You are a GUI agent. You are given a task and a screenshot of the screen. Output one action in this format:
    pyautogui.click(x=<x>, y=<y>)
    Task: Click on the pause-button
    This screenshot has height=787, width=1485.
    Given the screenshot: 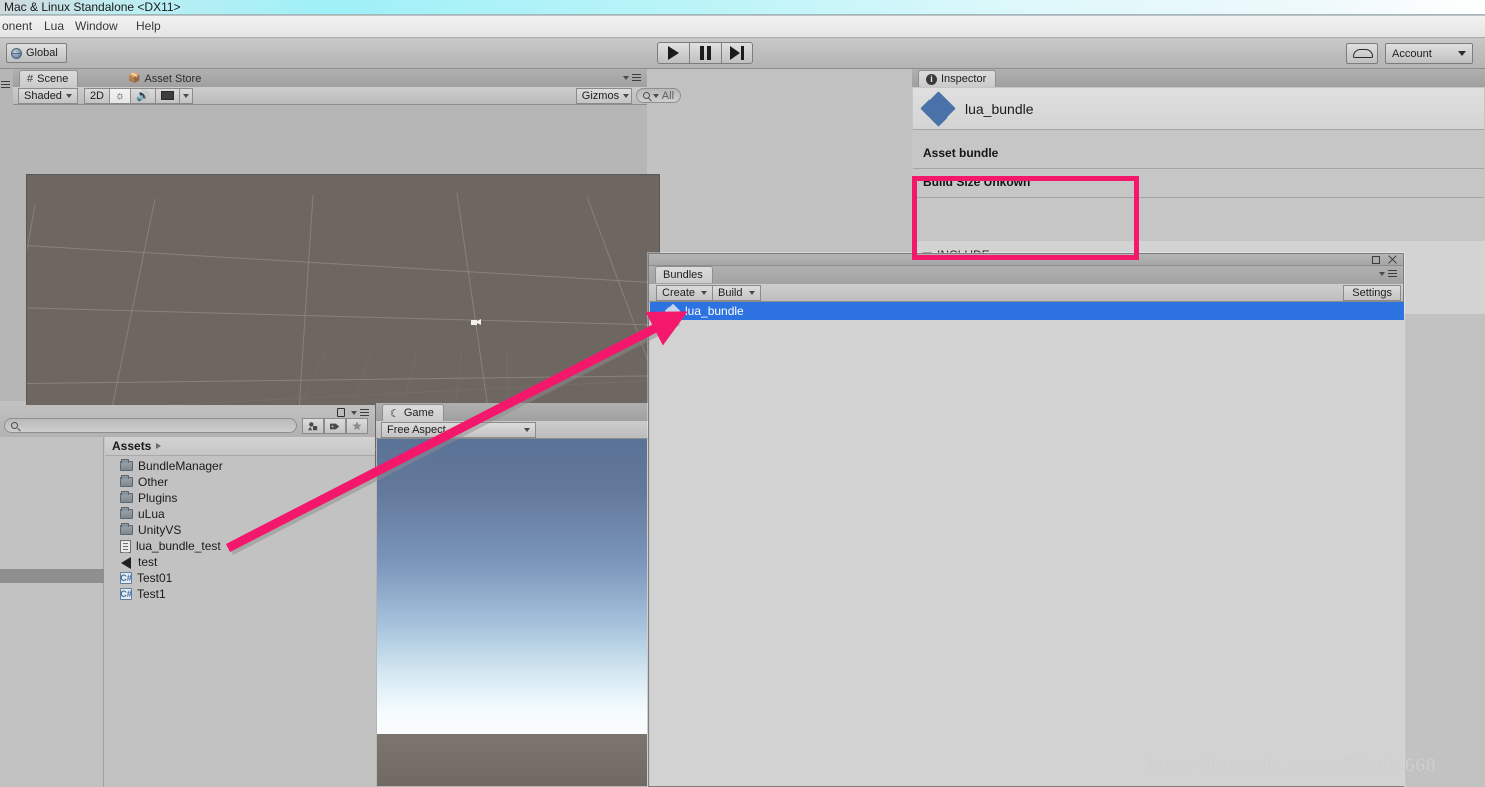 What is the action you would take?
    pyautogui.click(x=705, y=53)
    